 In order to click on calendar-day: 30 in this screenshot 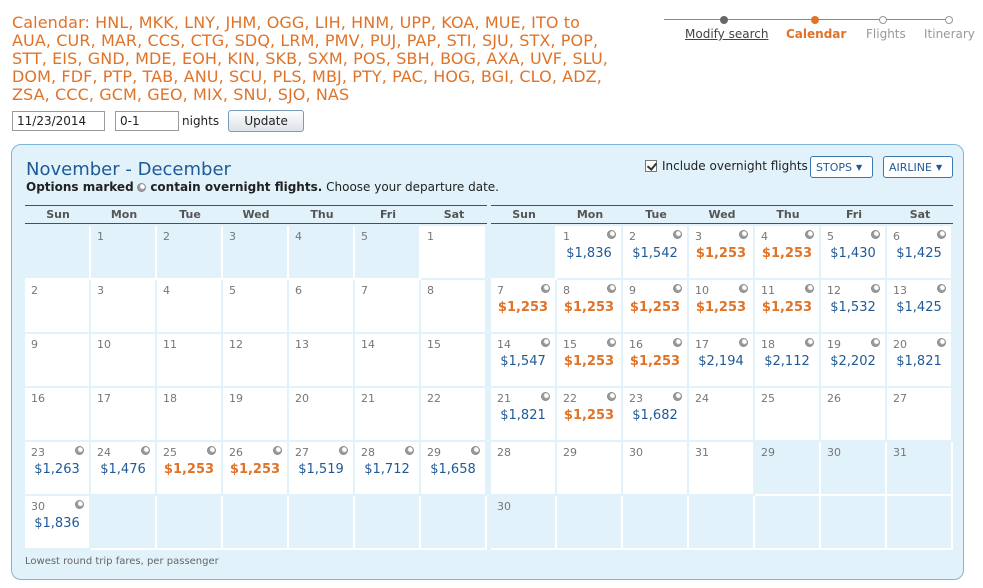, I will do `click(656, 469)`.